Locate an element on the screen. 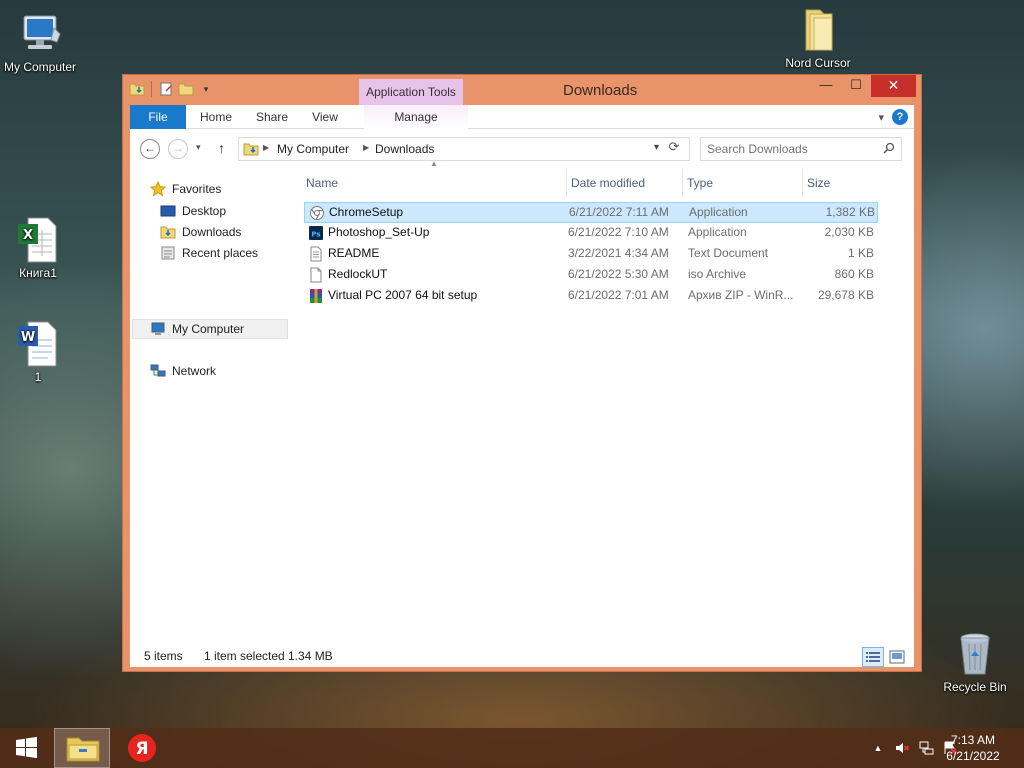 This screenshot has width=1024, height=768. ribbon-controls: ▾ ? is located at coordinates (893, 117).